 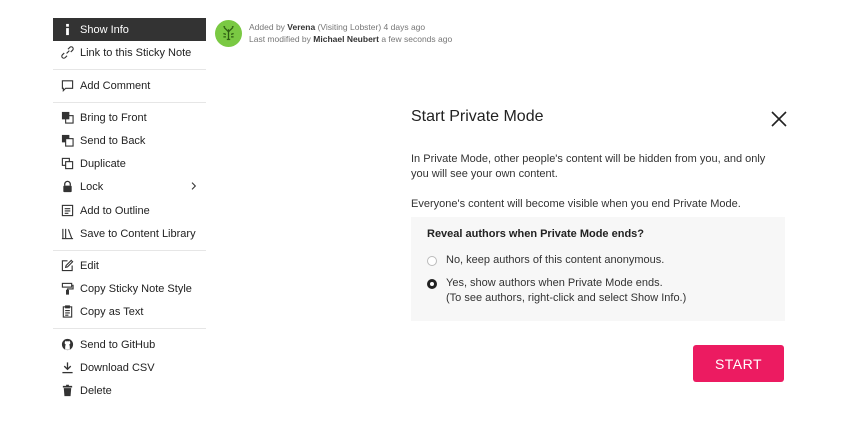 I want to click on menu-item-label: Lock, so click(x=92, y=186).